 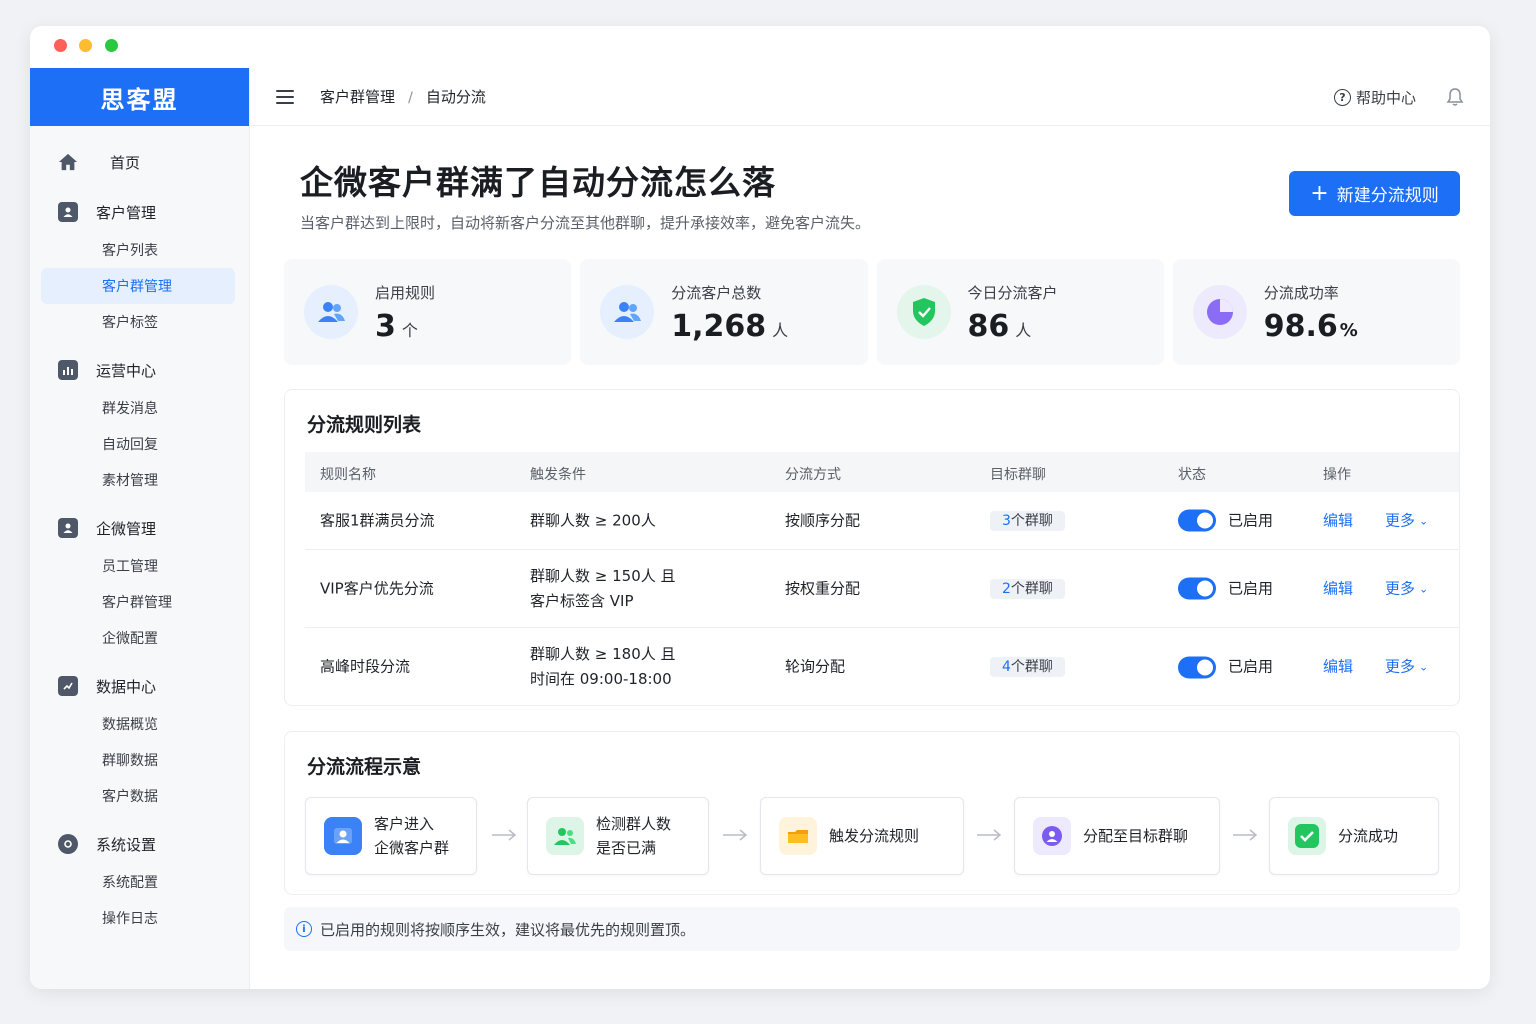 I want to click on sidebar-item-staff: 员工管理, so click(x=139, y=566).